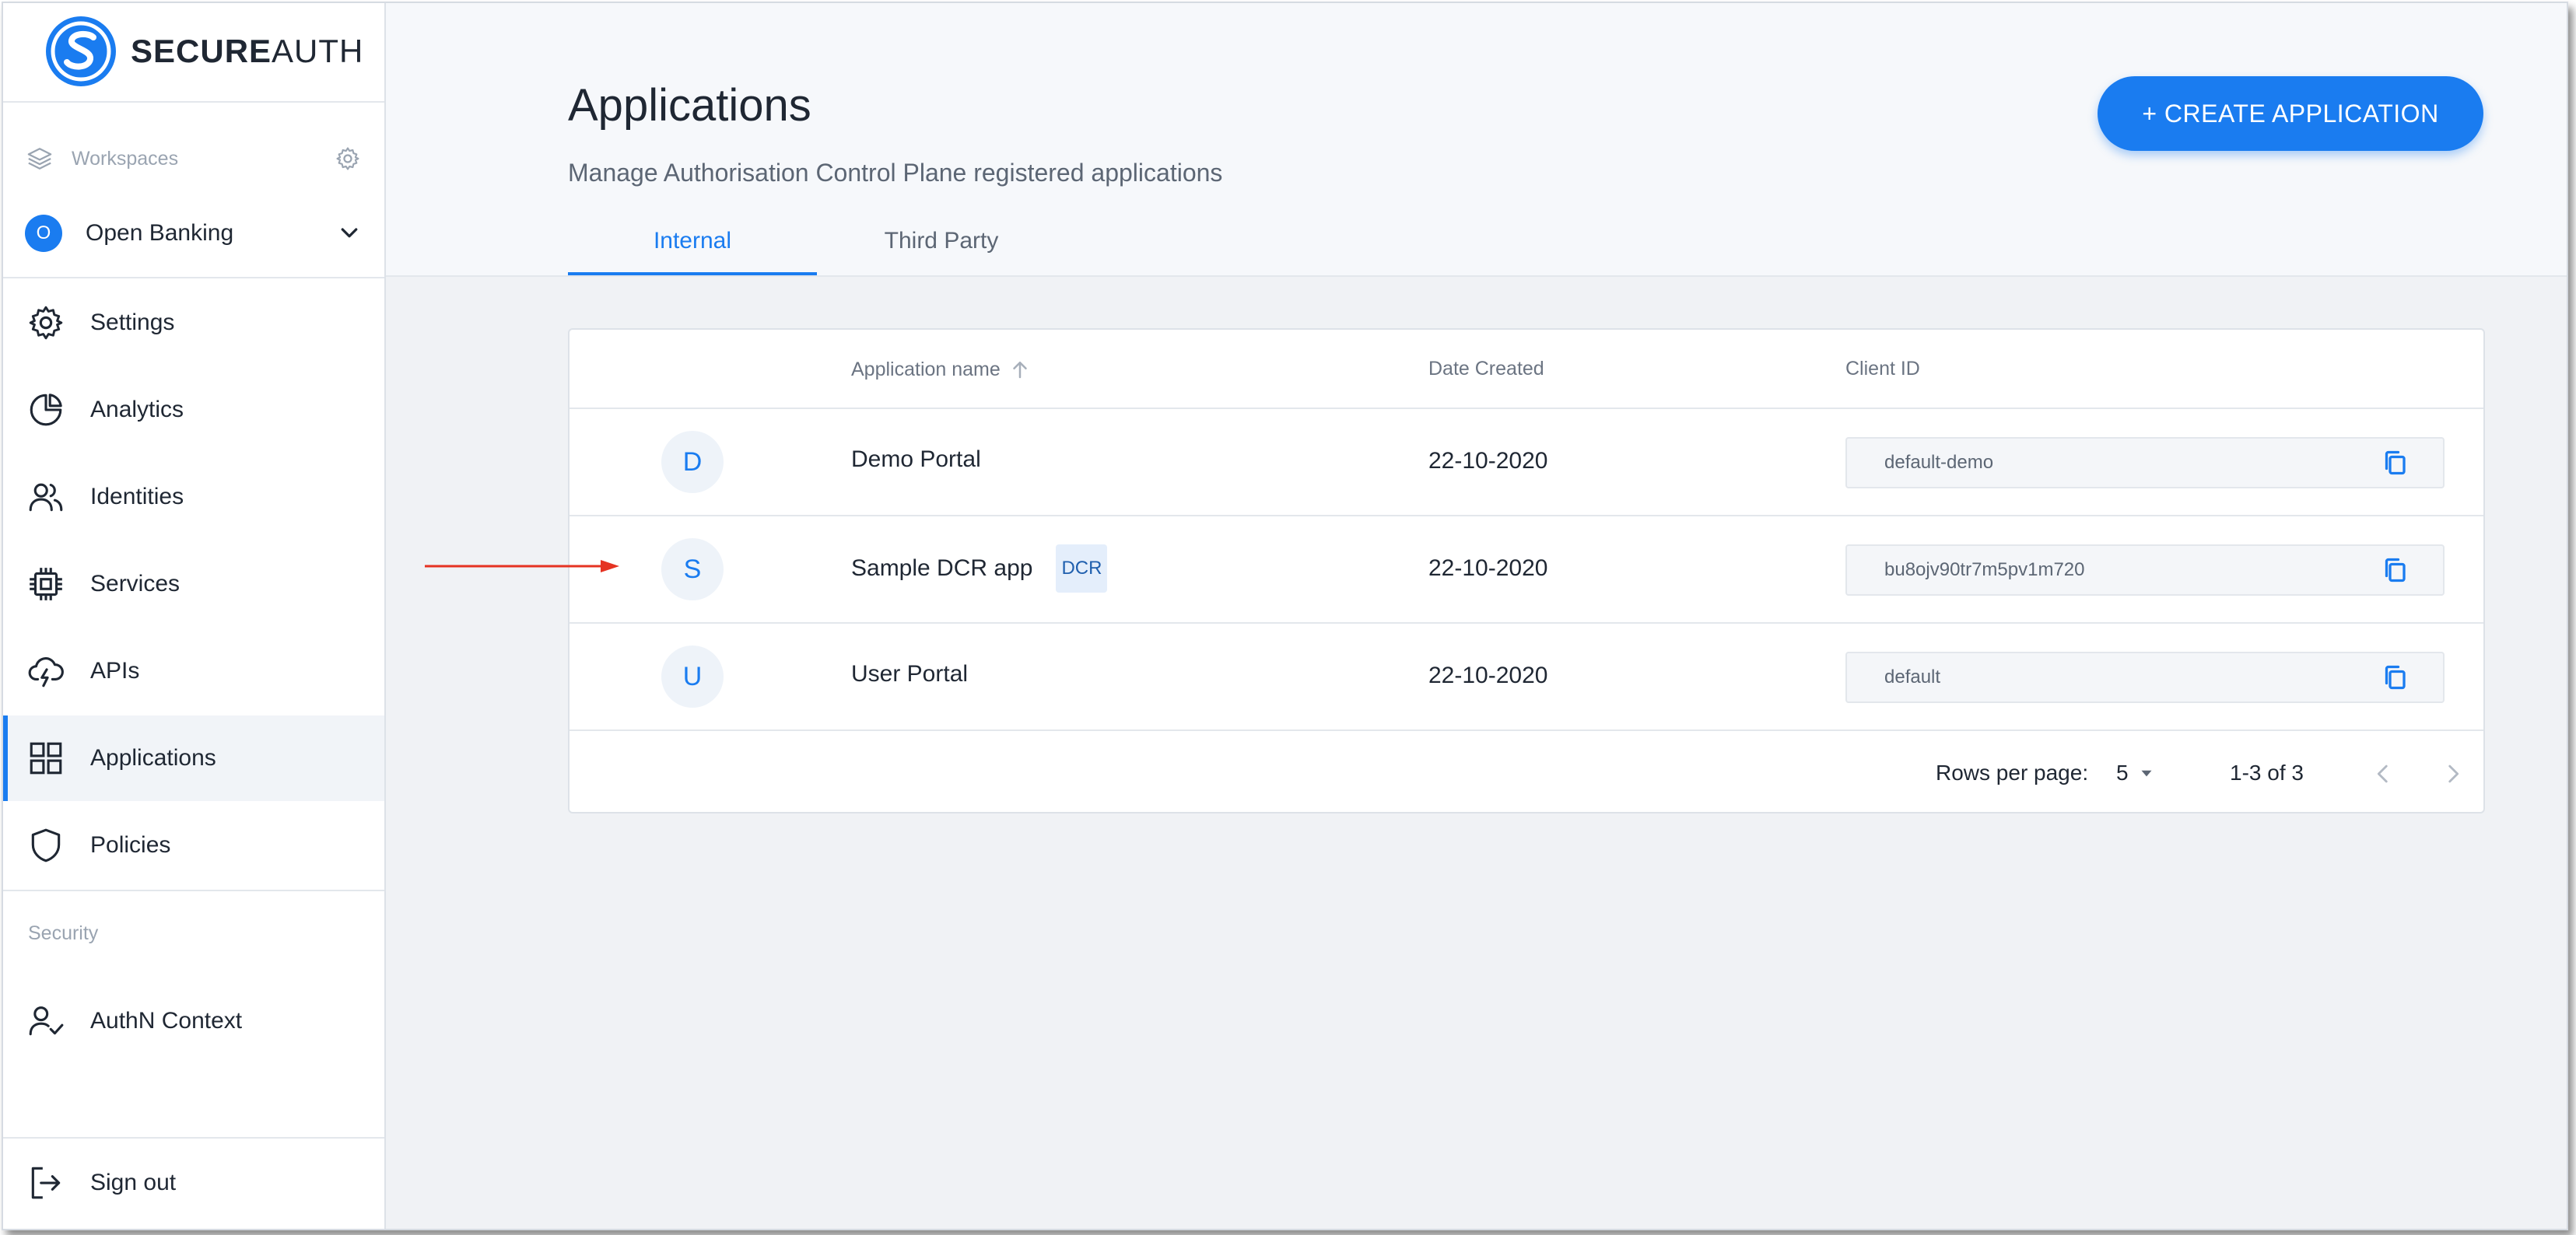 This screenshot has height=1235, width=2576. Describe the element at coordinates (132, 322) in the screenshot. I see `nav-item-label: Settings` at that location.